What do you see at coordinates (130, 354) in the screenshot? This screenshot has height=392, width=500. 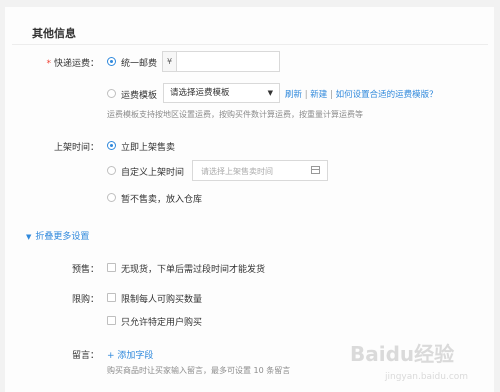 I see `add-field-link: + 添加字段` at bounding box center [130, 354].